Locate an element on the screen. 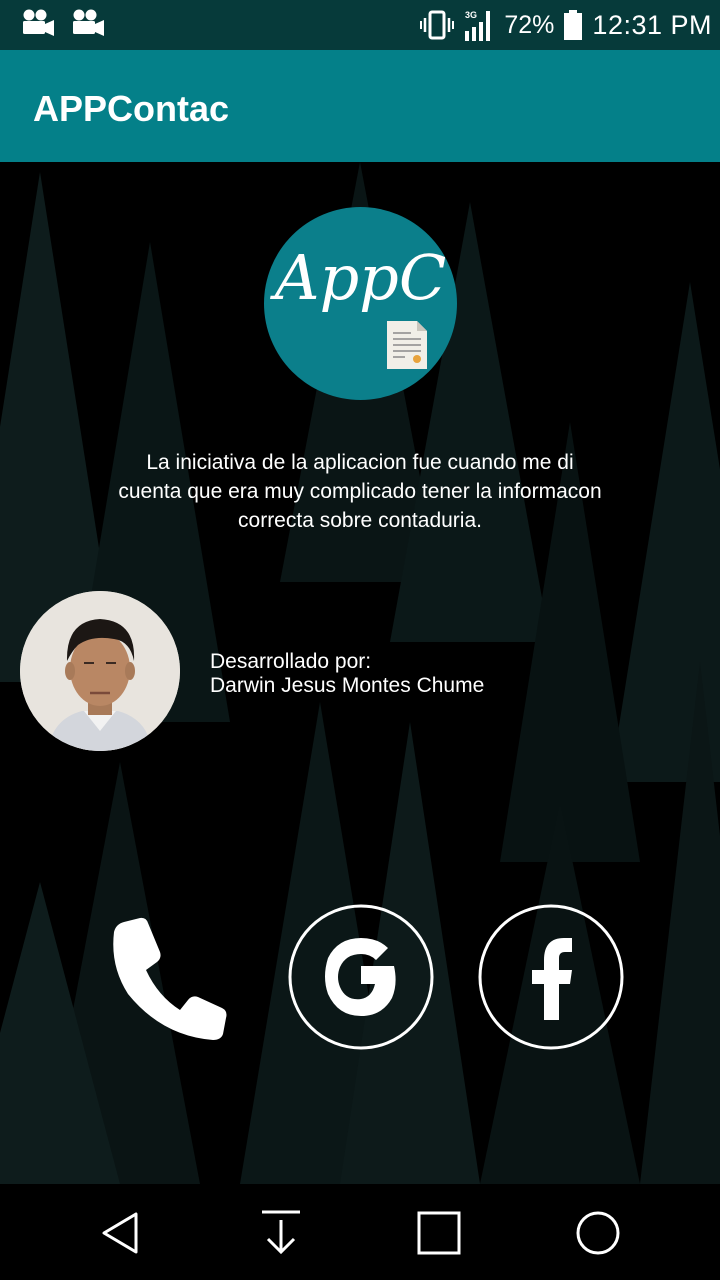 The width and height of the screenshot is (720, 1280). developer-photo is located at coordinates (100, 671).